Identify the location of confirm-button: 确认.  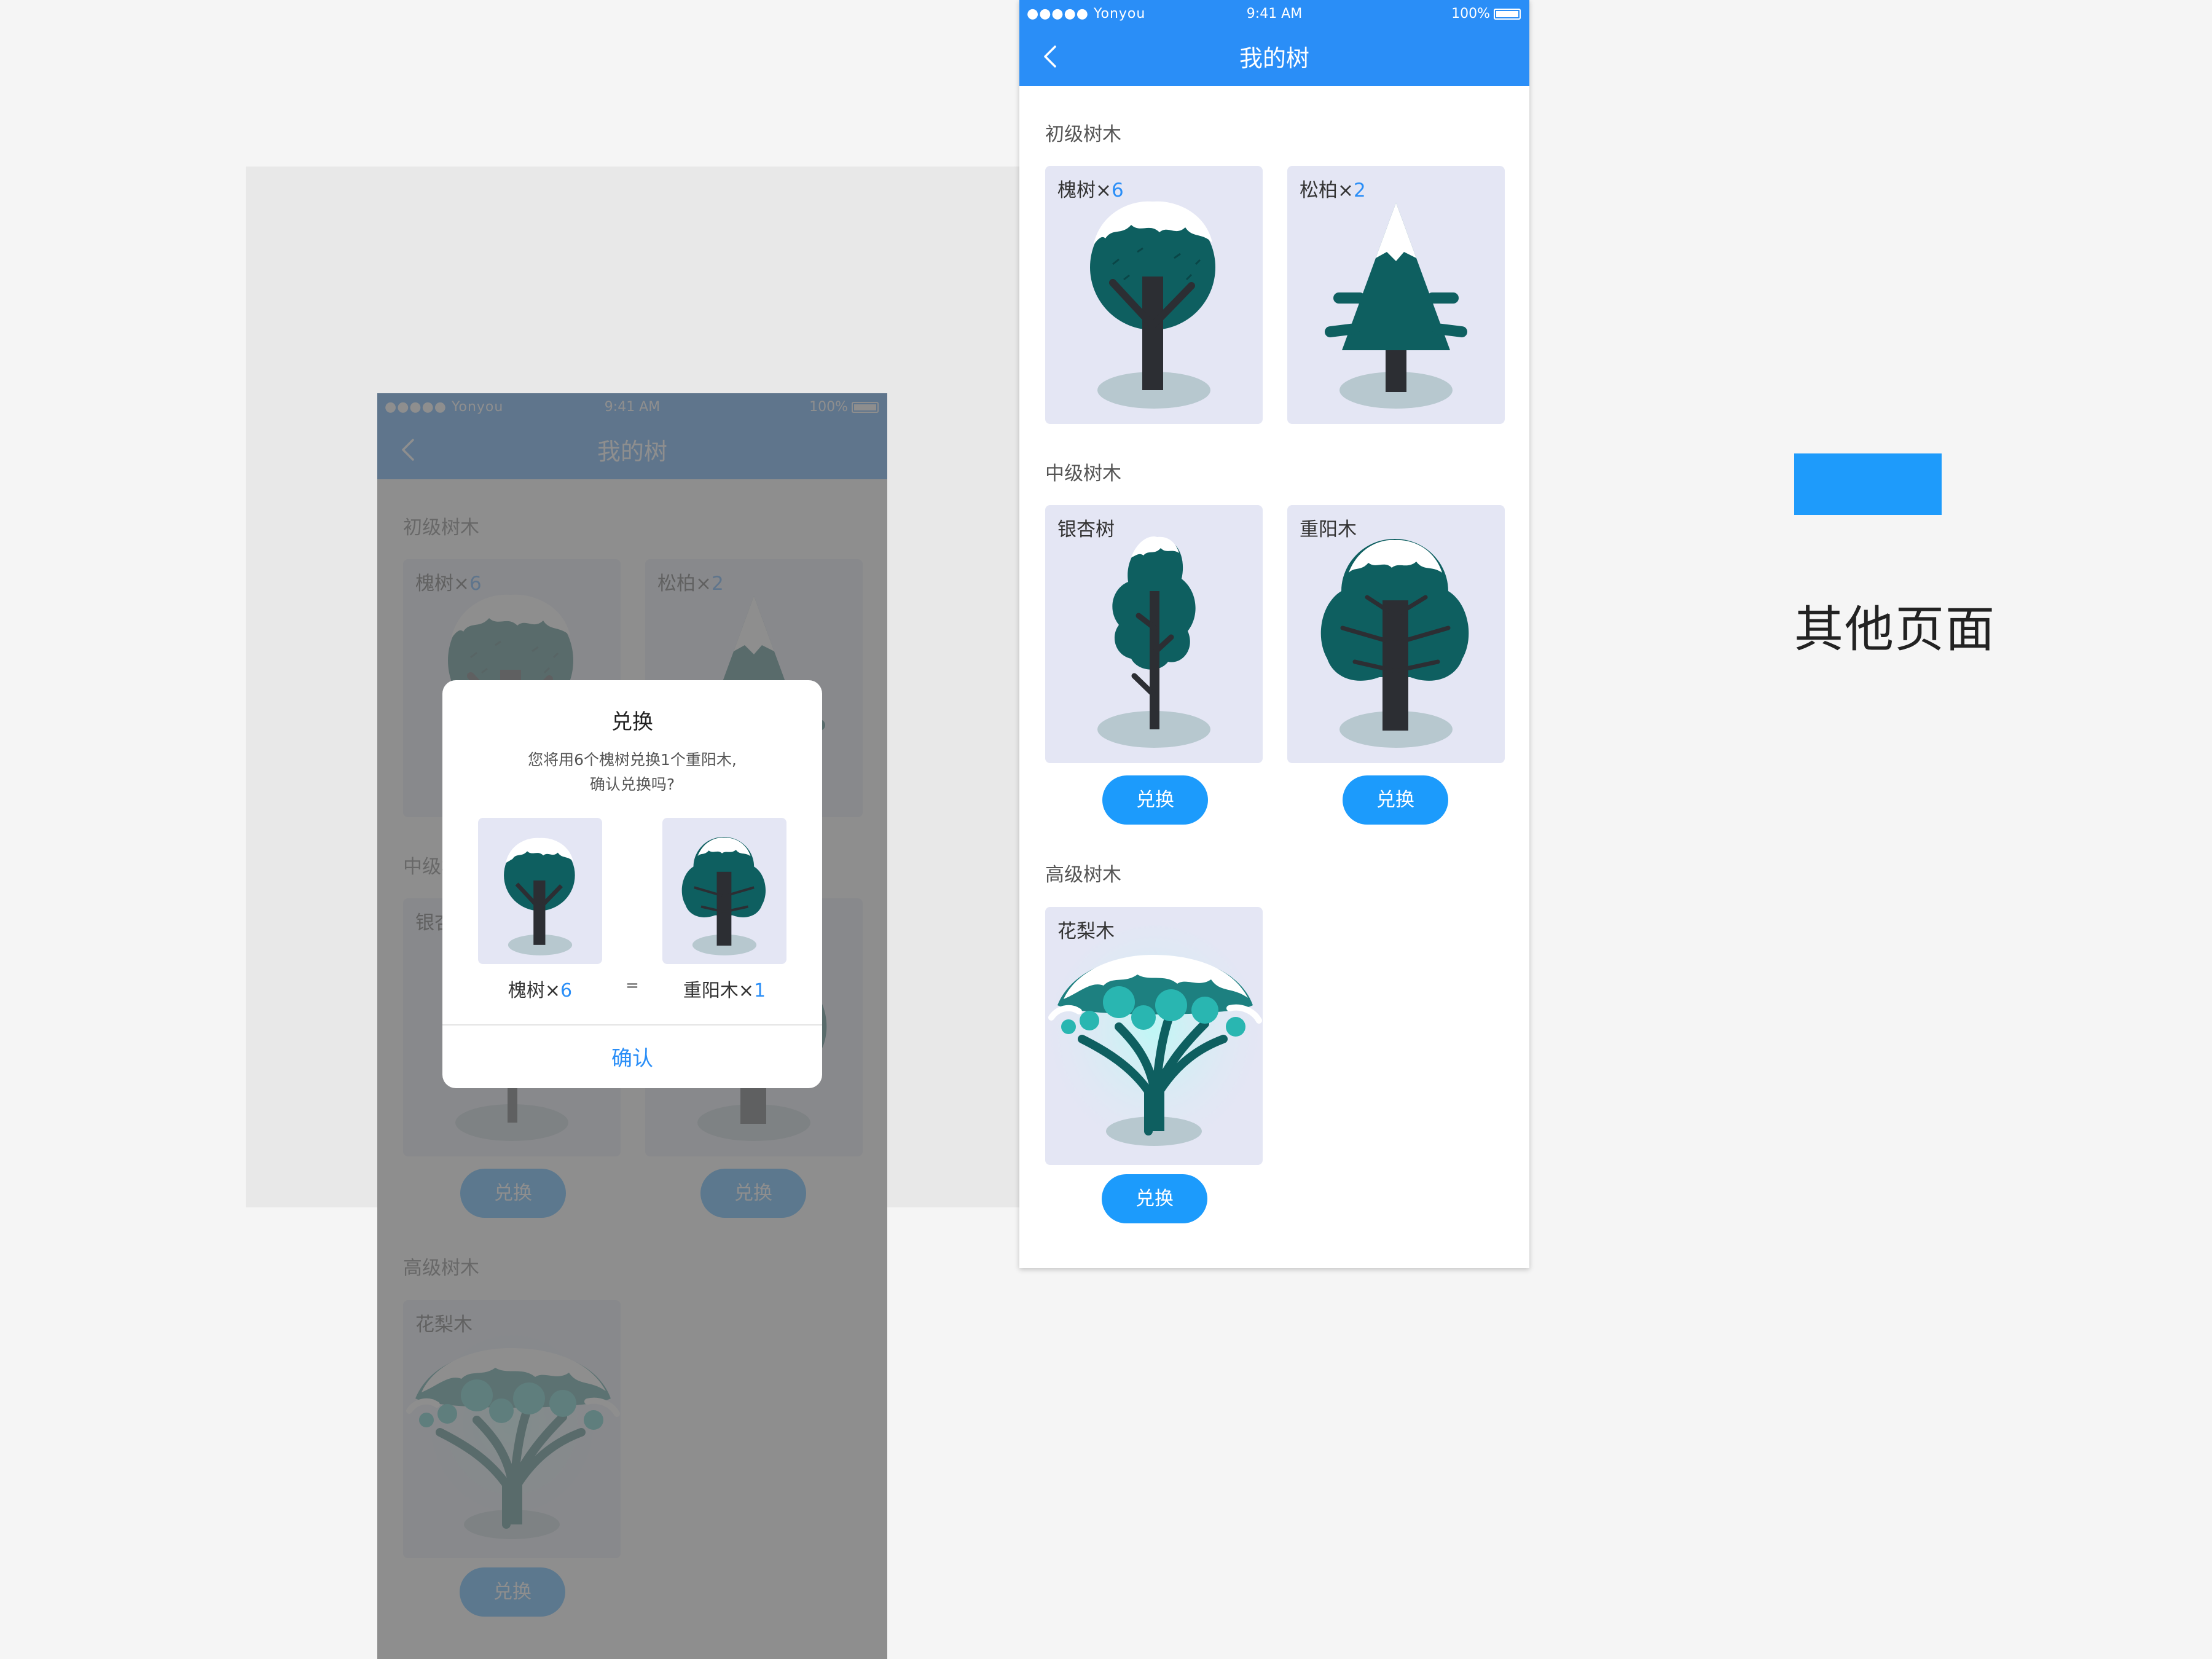
(632, 1056).